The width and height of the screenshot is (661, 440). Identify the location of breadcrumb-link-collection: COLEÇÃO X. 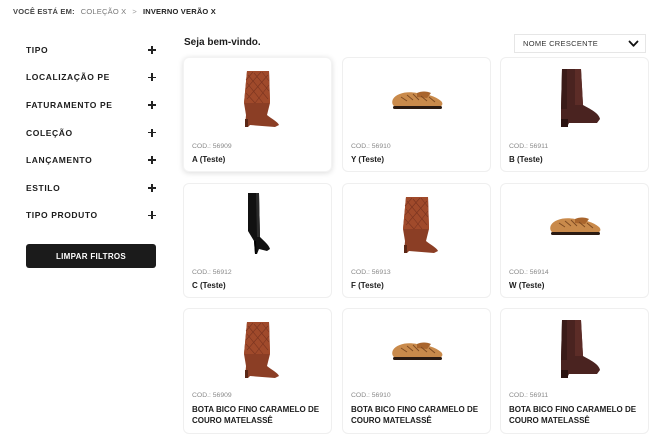
(104, 11).